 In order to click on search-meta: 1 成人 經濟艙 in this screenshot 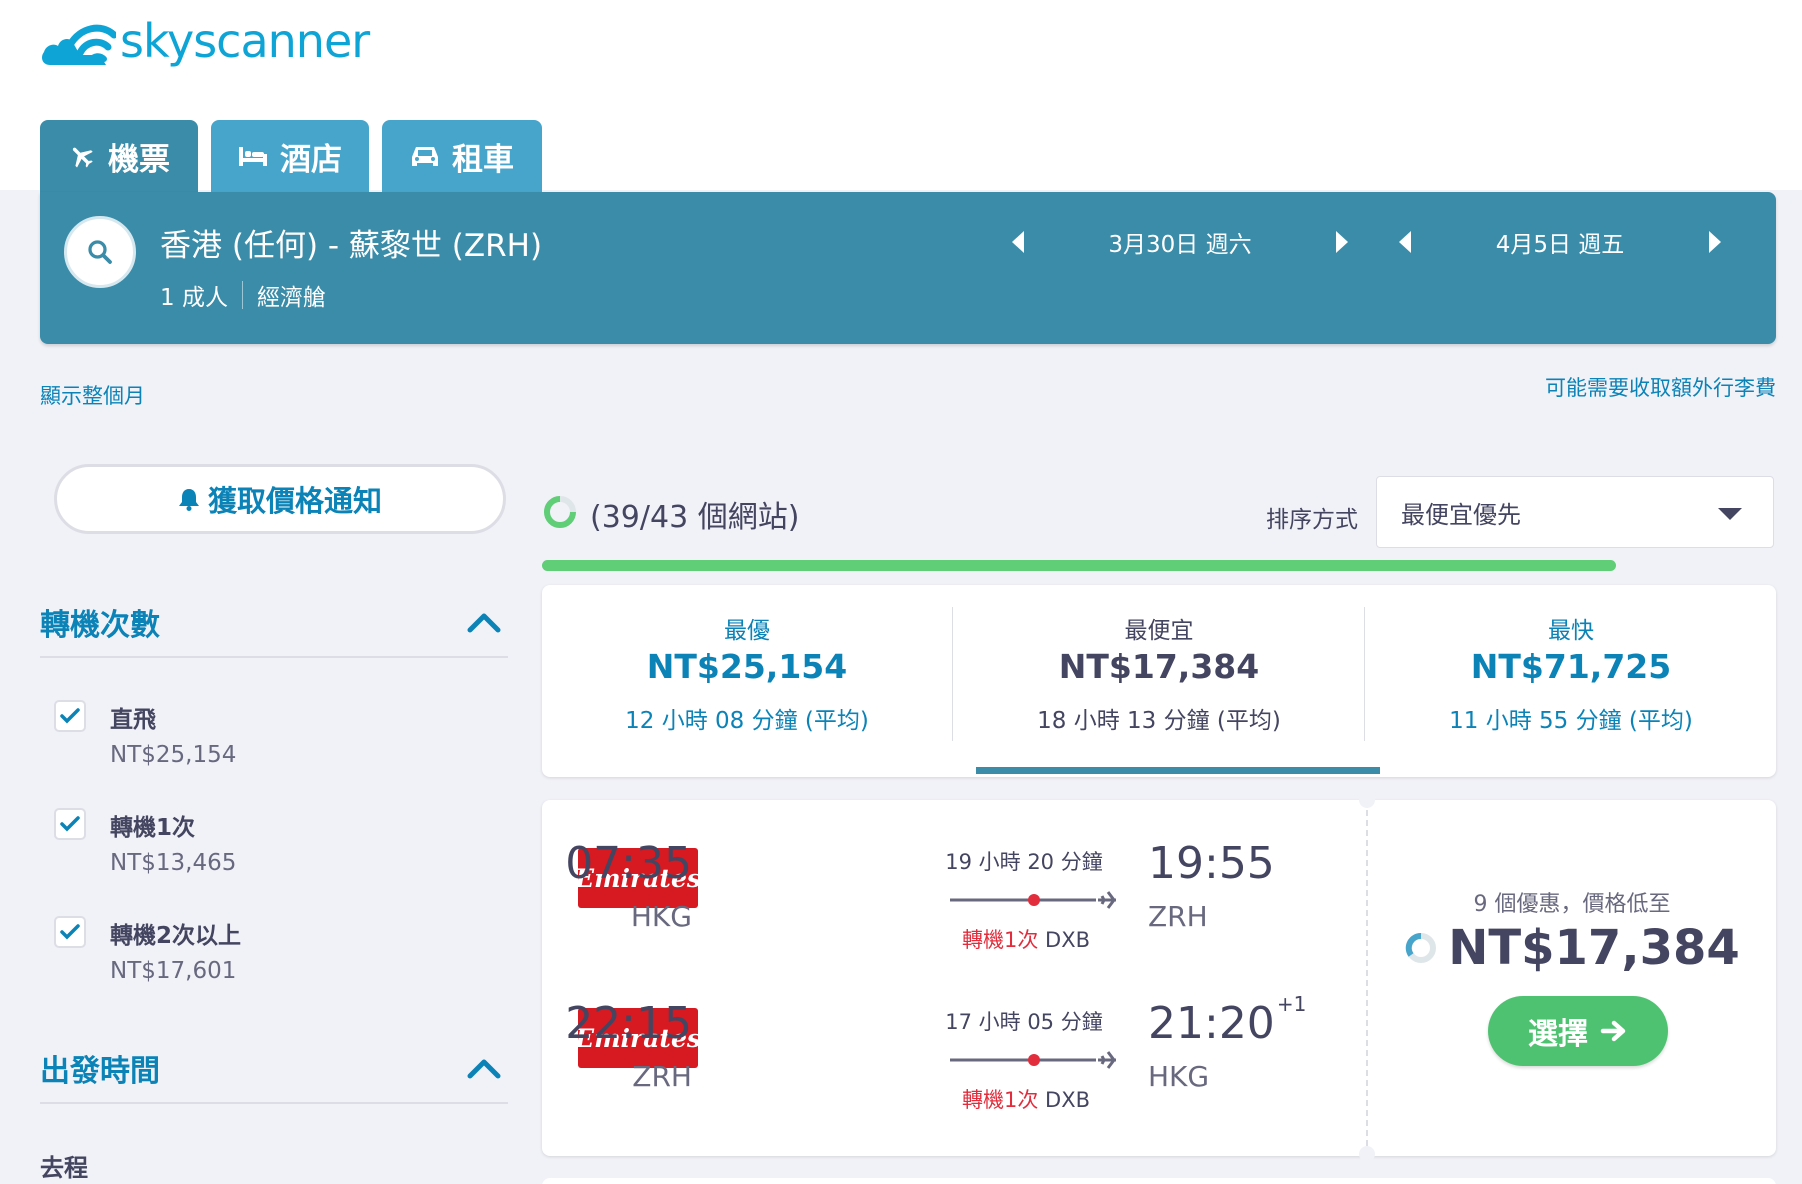, I will do `click(243, 295)`.